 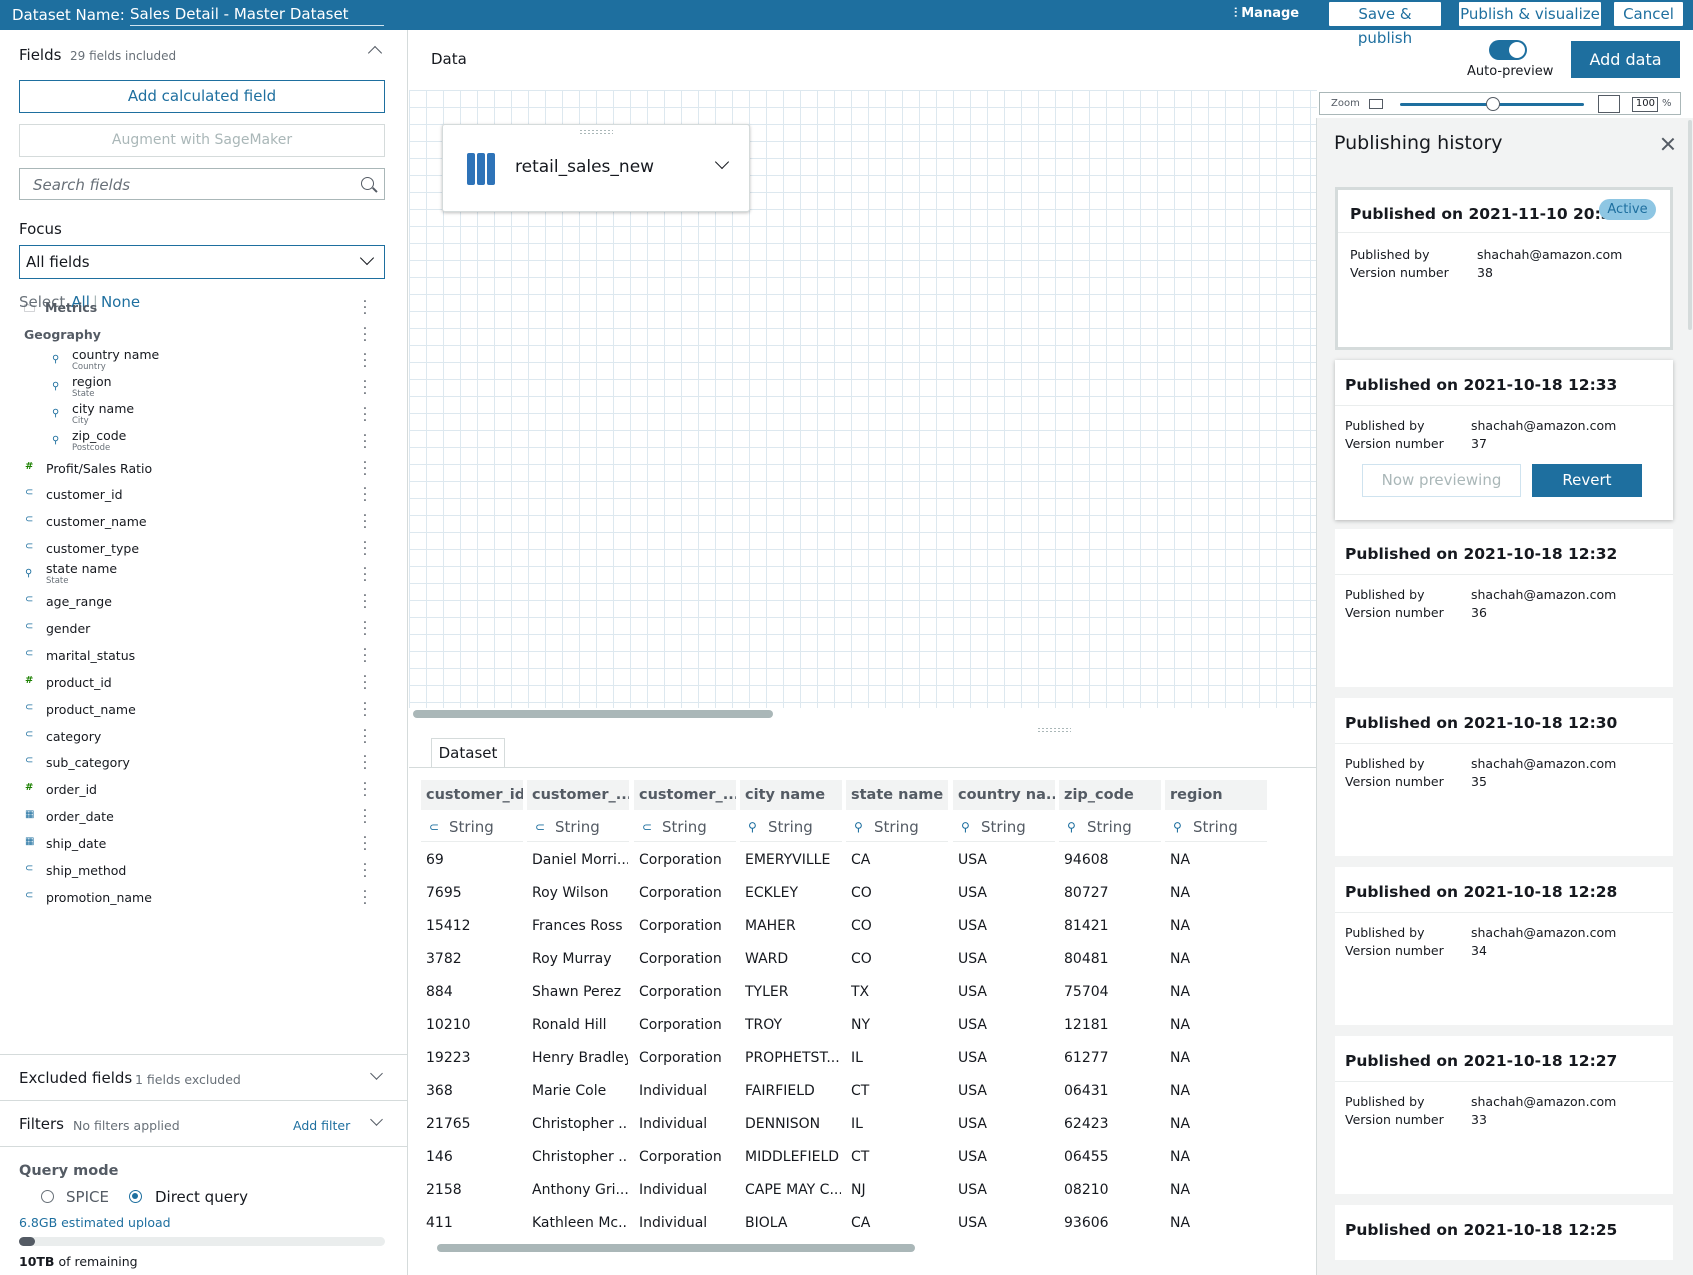 I want to click on grid-scrollbar, so click(x=676, y=1248).